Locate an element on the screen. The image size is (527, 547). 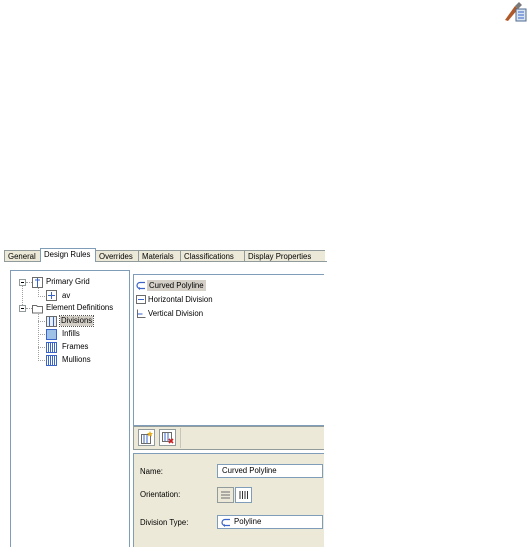
division-type-label: Division Type: is located at coordinates (164, 522).